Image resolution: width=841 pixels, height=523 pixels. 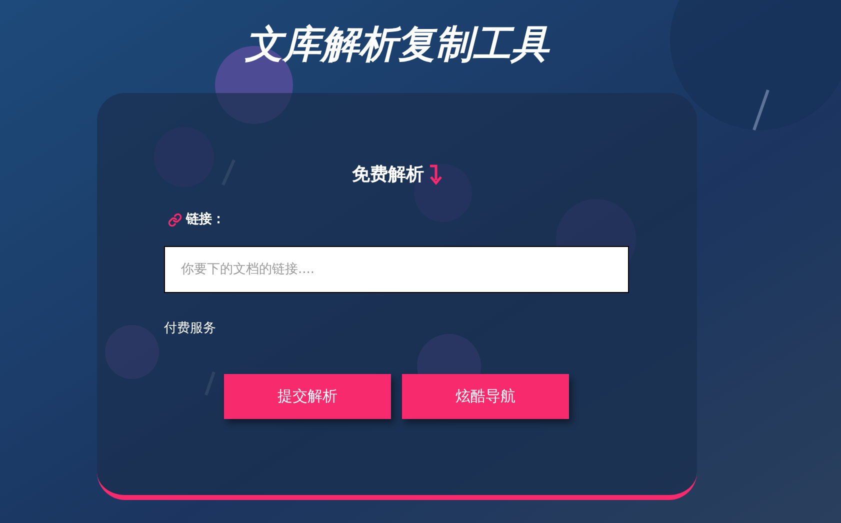 I want to click on streak-line, so click(x=761, y=110).